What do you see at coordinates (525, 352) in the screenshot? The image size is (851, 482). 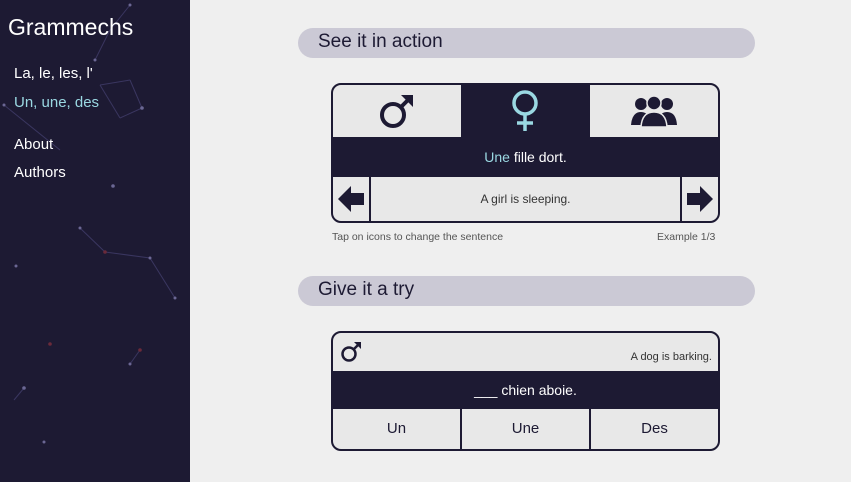 I see `exercise-prompt: A dog is barking.` at bounding box center [525, 352].